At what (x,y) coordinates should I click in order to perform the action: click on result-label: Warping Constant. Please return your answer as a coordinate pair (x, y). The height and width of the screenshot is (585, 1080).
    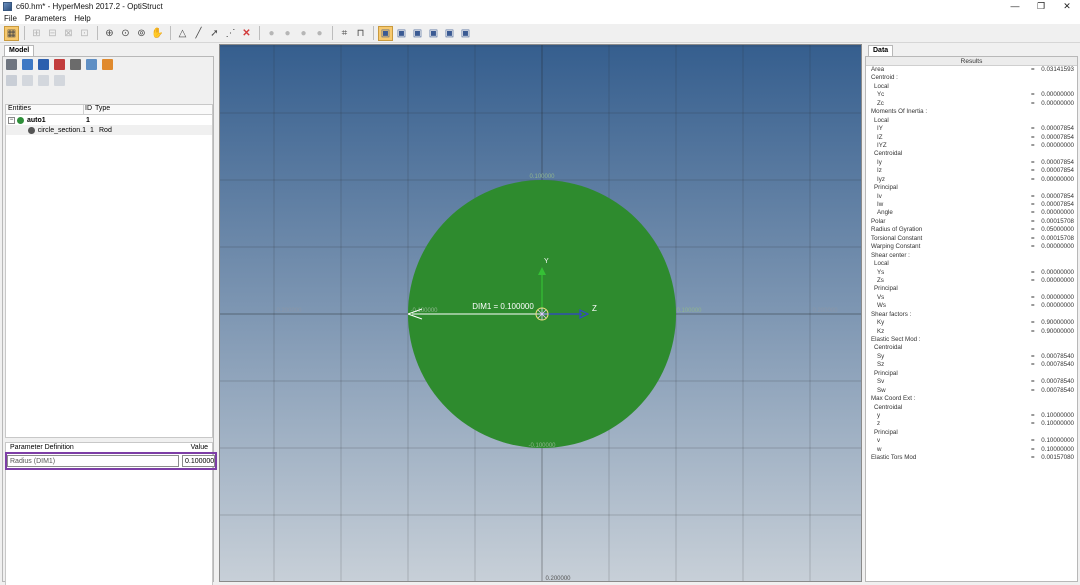
    Looking at the image, I should click on (896, 247).